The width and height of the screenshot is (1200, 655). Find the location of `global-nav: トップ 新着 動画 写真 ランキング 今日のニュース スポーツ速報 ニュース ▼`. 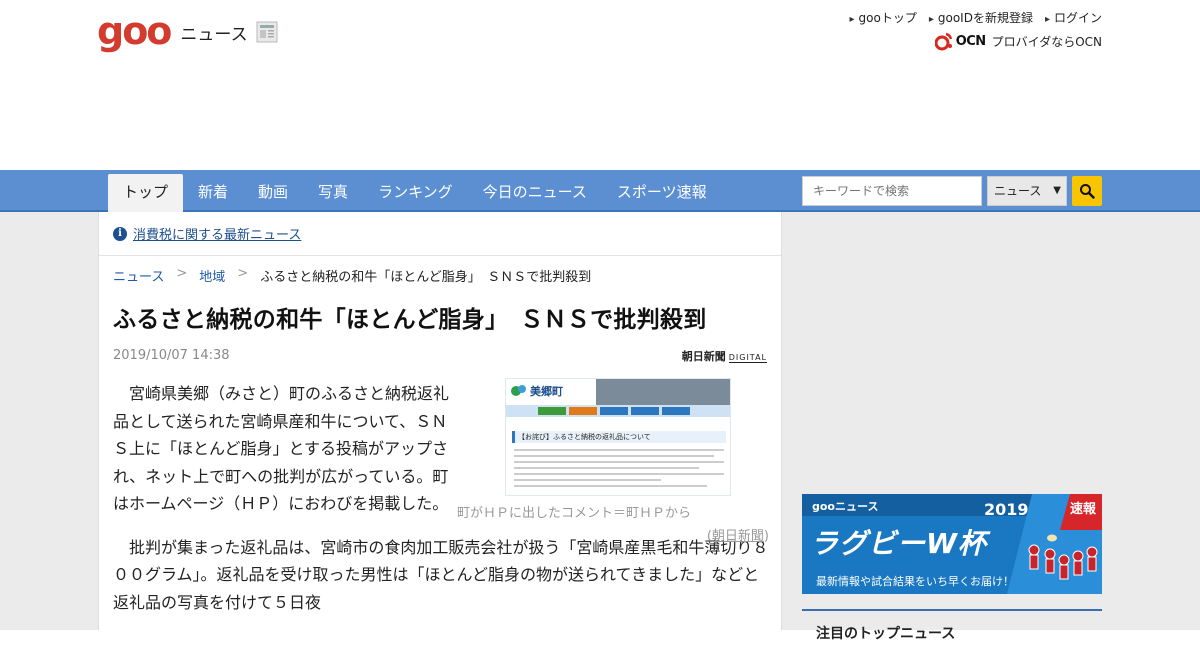

global-nav: トップ 新着 動画 写真 ランキング 今日のニュース スポーツ速報 ニュース ▼ is located at coordinates (600, 191).